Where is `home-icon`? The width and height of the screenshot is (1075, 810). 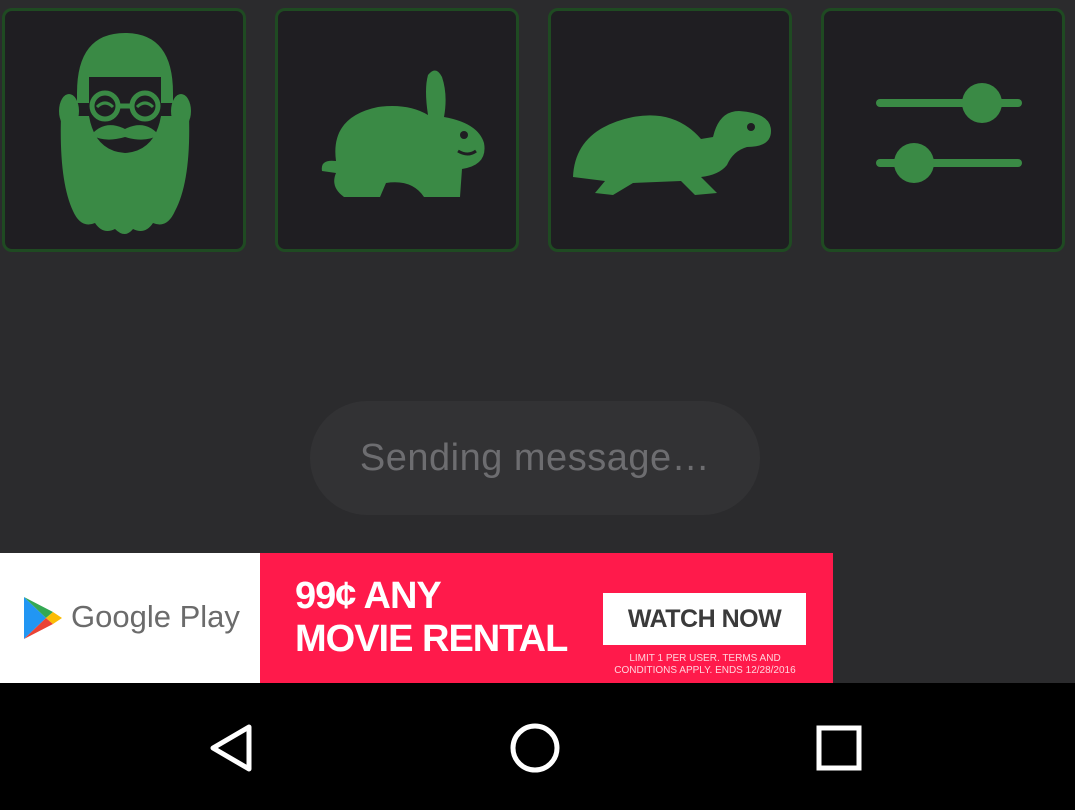 home-icon is located at coordinates (535, 748).